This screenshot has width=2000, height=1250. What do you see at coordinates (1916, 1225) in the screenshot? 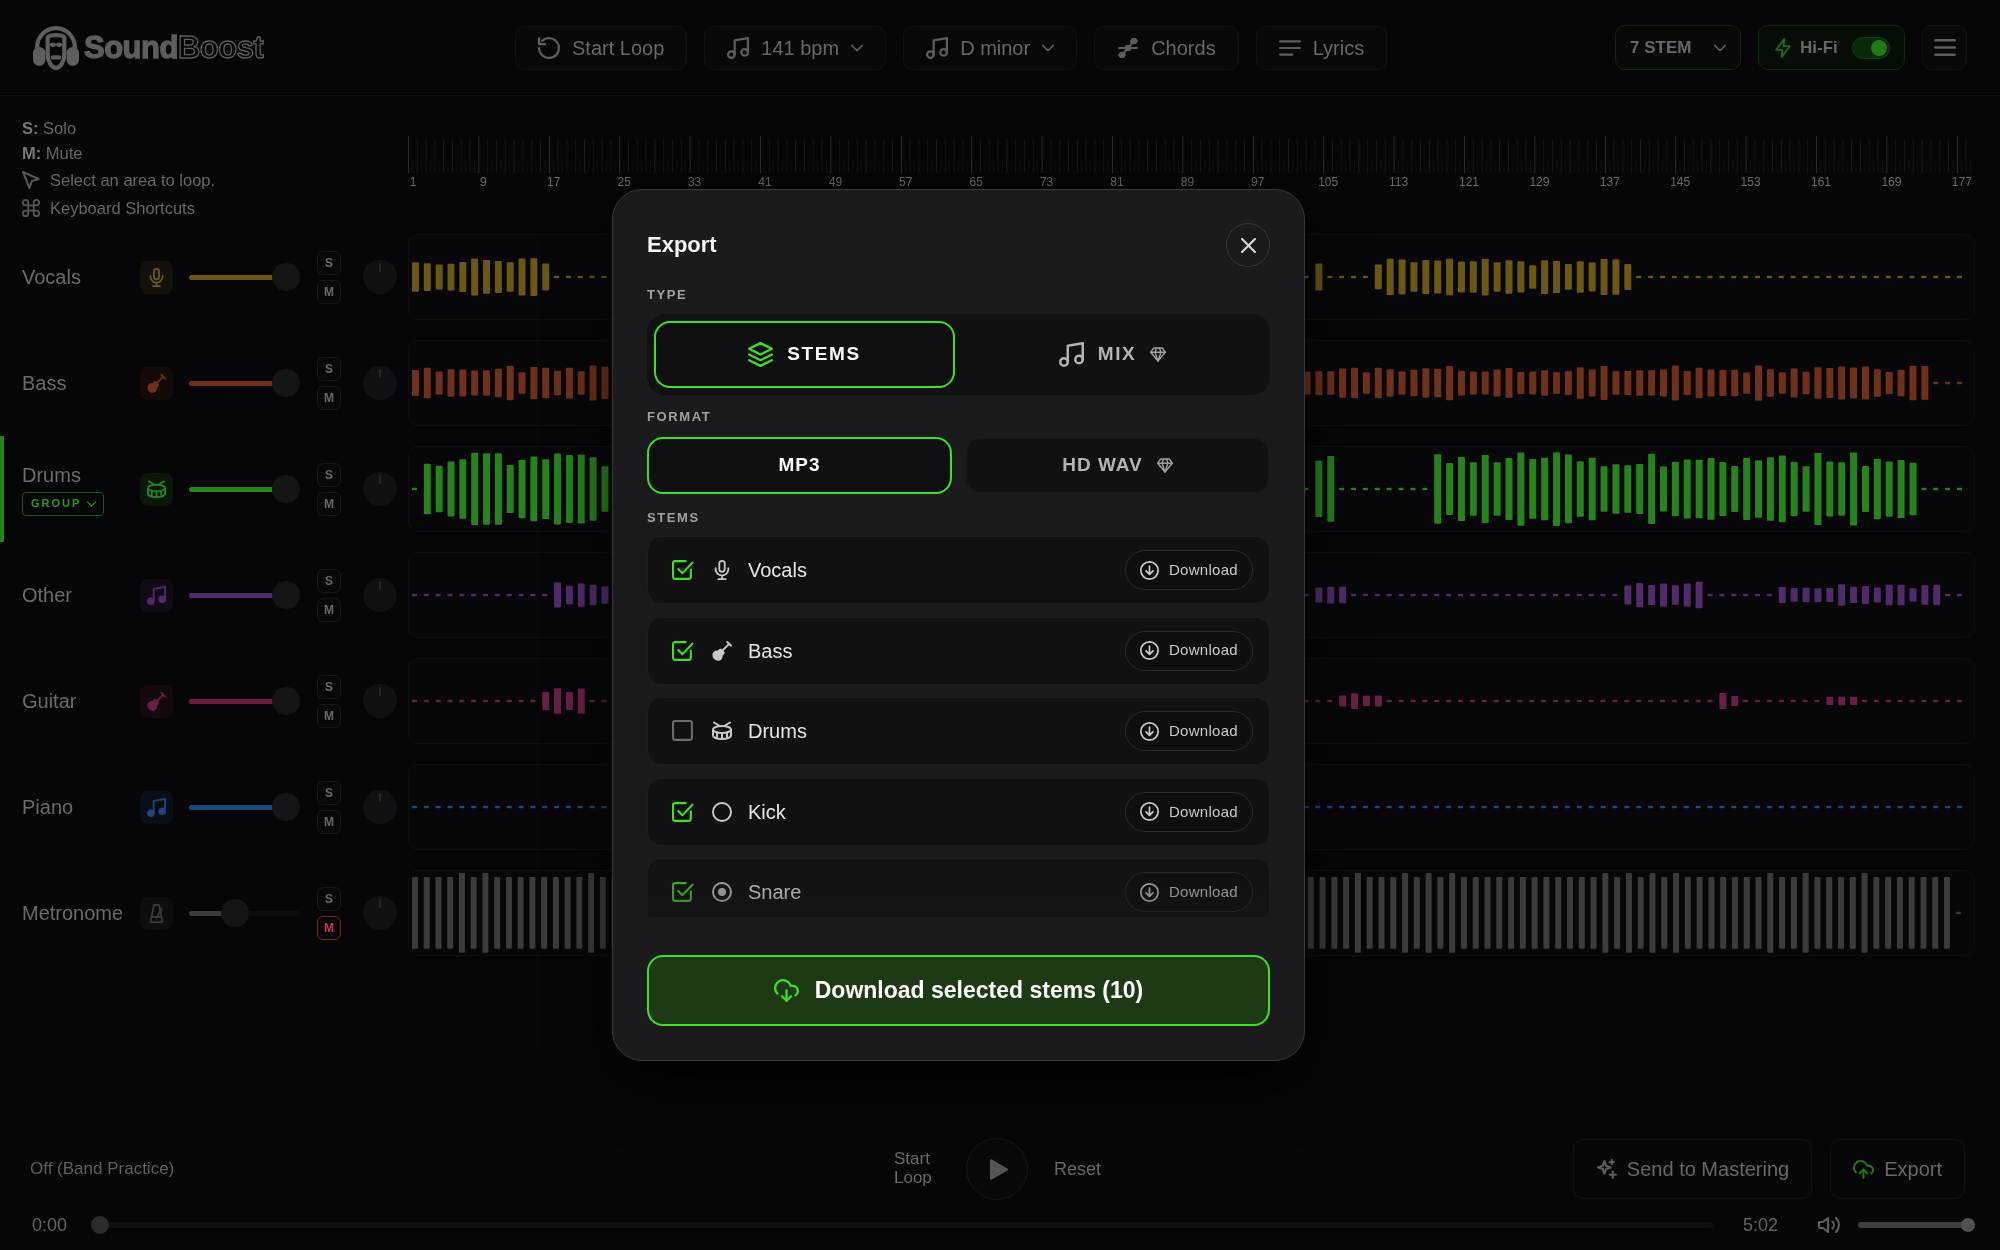
I see `master-volume-slider` at bounding box center [1916, 1225].